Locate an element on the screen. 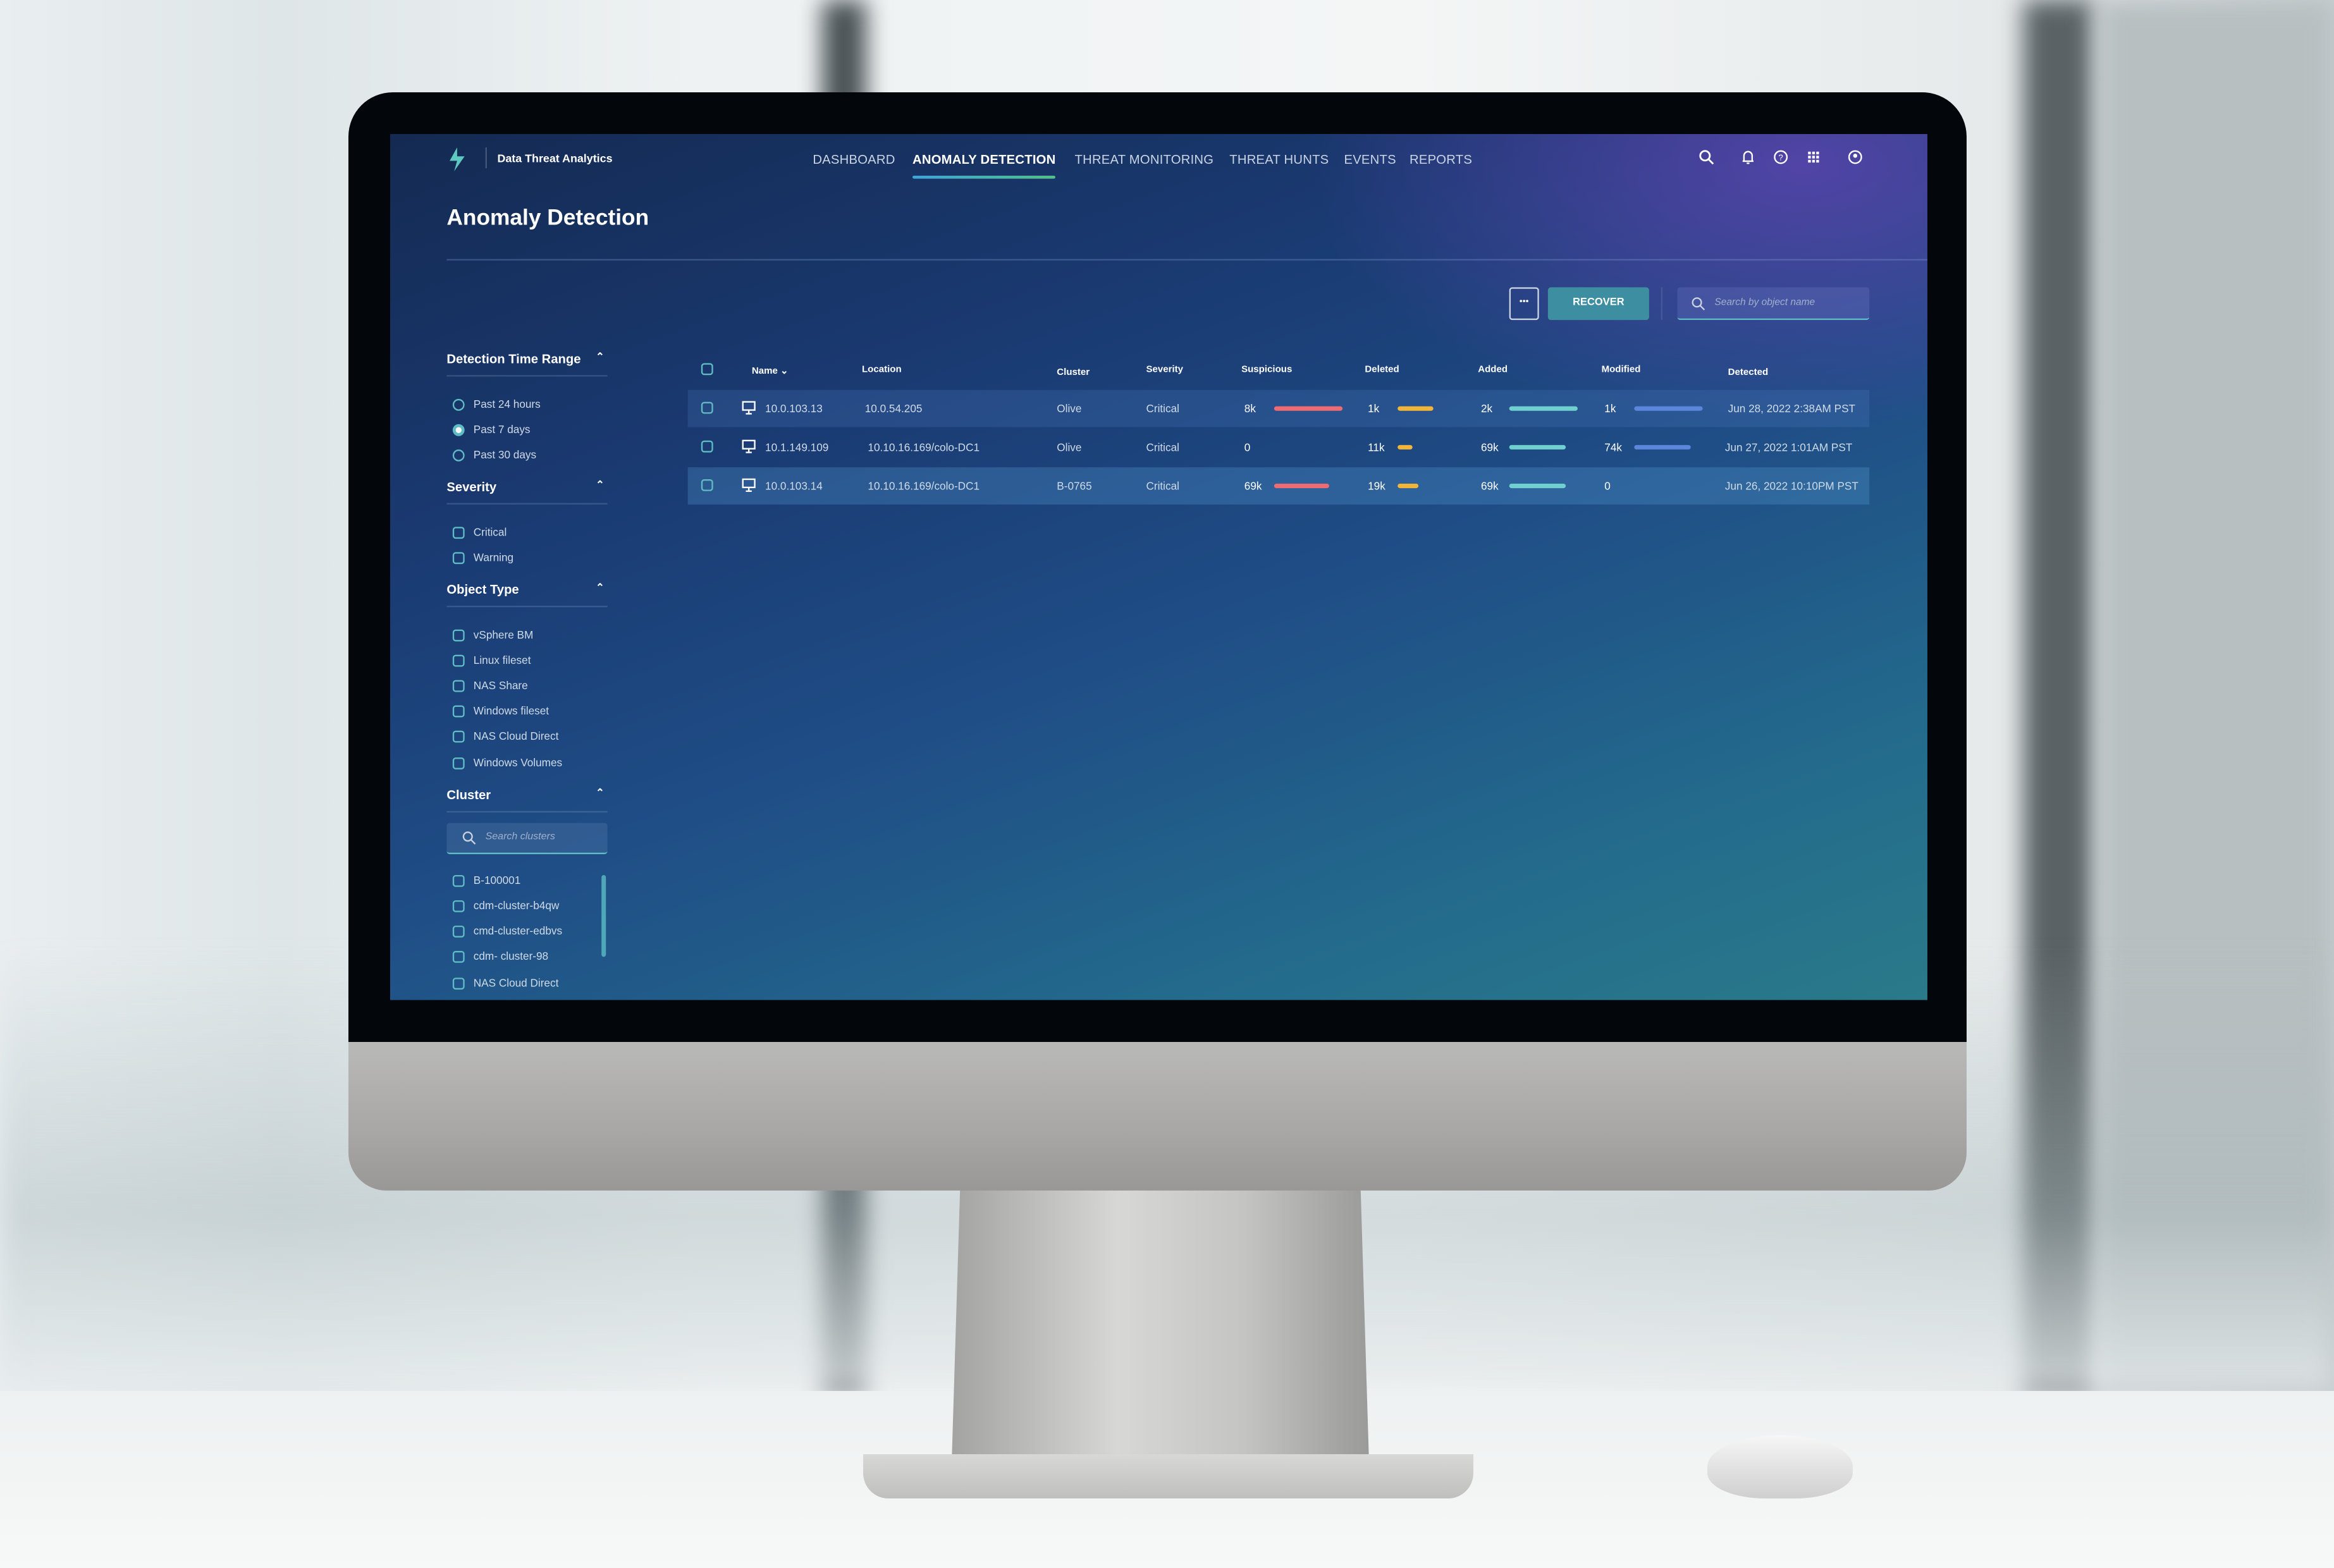 The height and width of the screenshot is (1568, 2334). nav-dashboard: DASHBOARD is located at coordinates (854, 159).